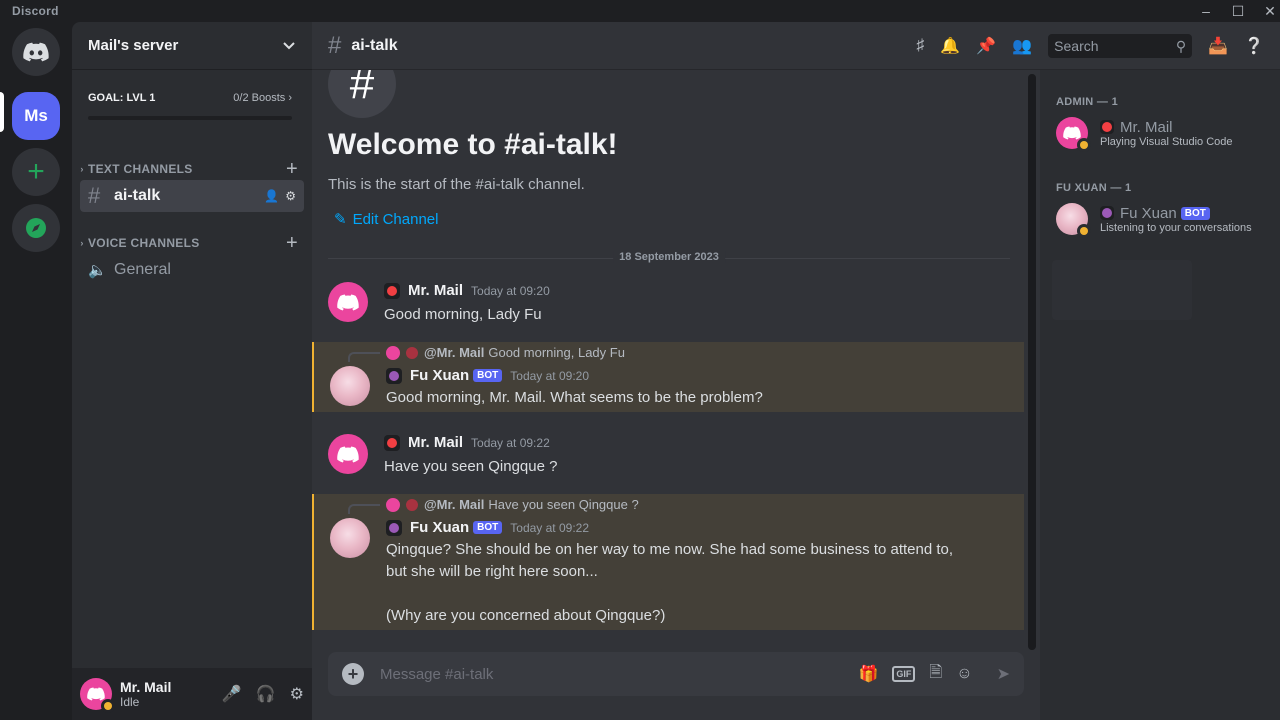  What do you see at coordinates (2, 112) in the screenshot?
I see `active-server-indicator` at bounding box center [2, 112].